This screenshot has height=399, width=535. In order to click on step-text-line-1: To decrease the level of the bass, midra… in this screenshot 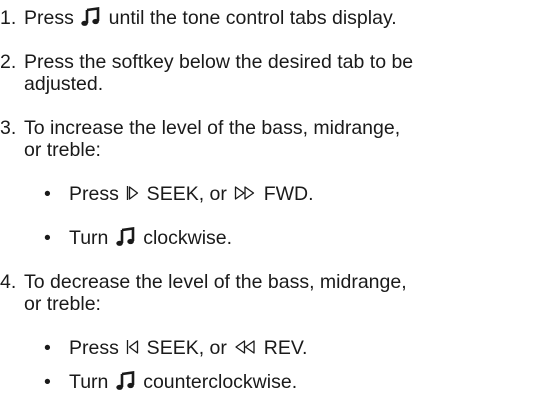, I will do `click(215, 282)`.